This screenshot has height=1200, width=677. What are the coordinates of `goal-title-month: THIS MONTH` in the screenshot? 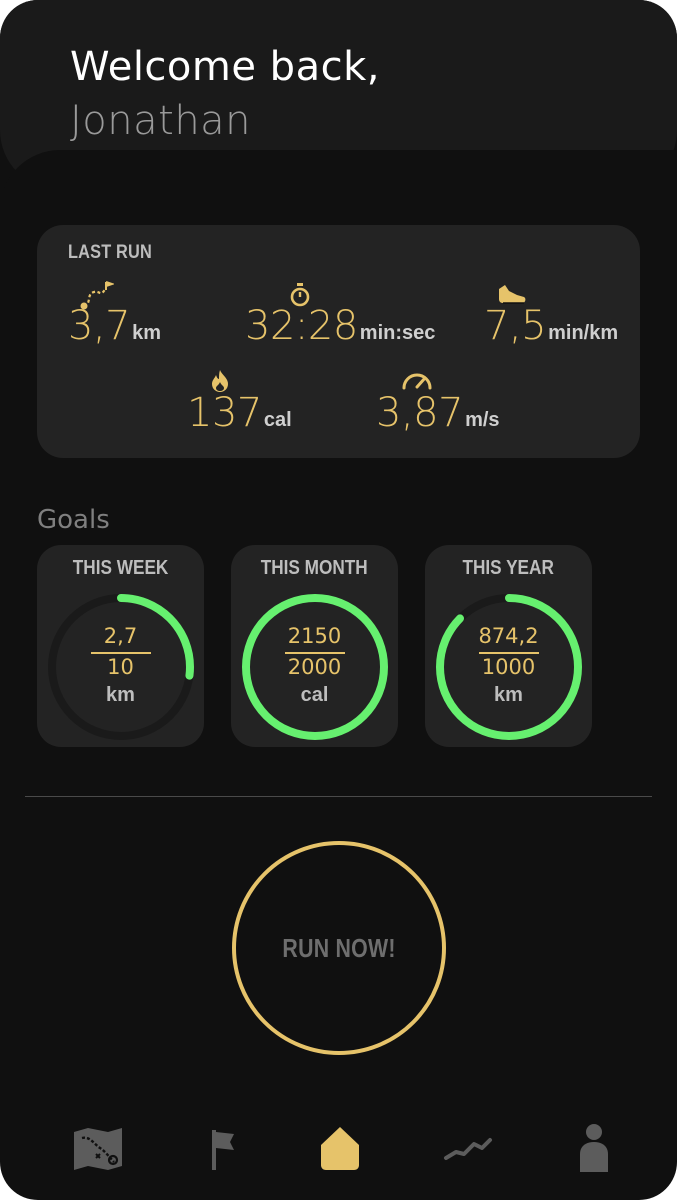 It's located at (314, 568).